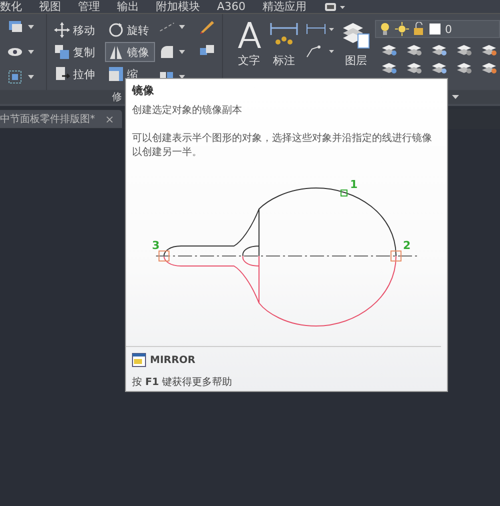  What do you see at coordinates (407, 245) in the screenshot?
I see `point-label: 2` at bounding box center [407, 245].